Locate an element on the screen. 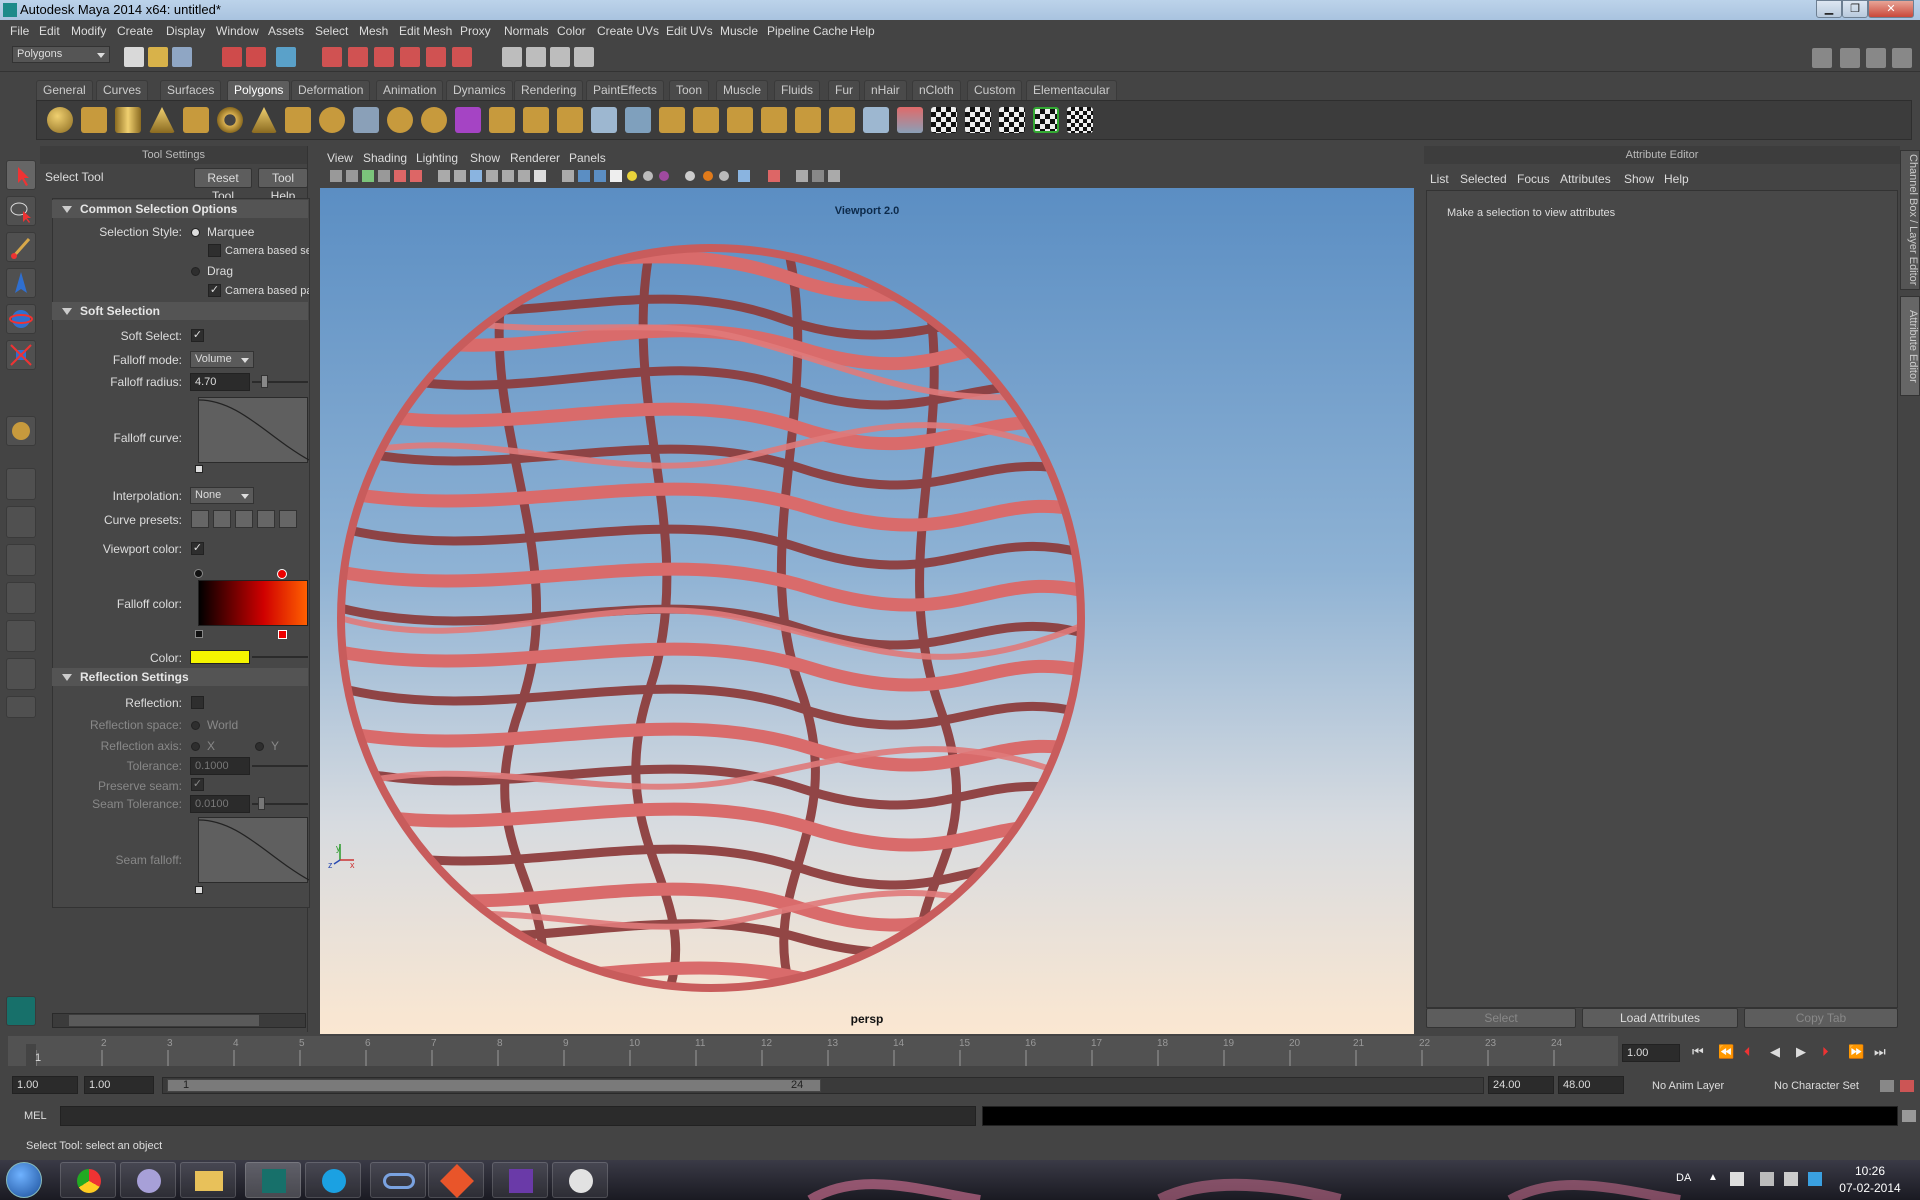 The image size is (1920, 1200). curve-preset-1-button is located at coordinates (200, 519).